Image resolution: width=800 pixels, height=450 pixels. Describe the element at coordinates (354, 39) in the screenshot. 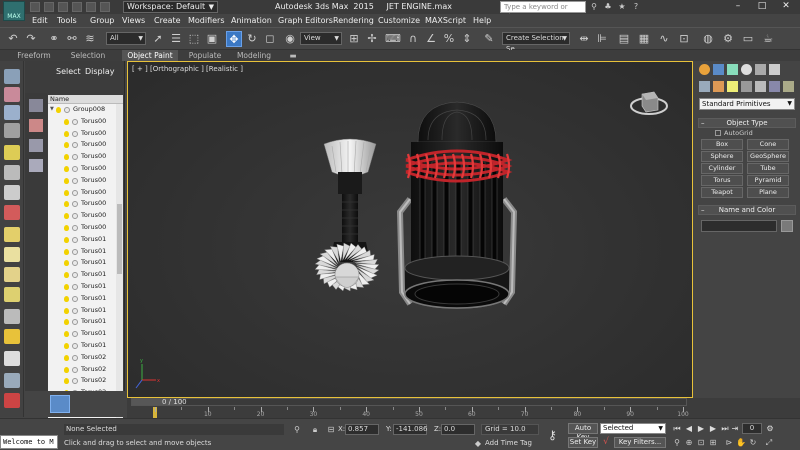

I see `pivot-icon: ⊞` at that location.